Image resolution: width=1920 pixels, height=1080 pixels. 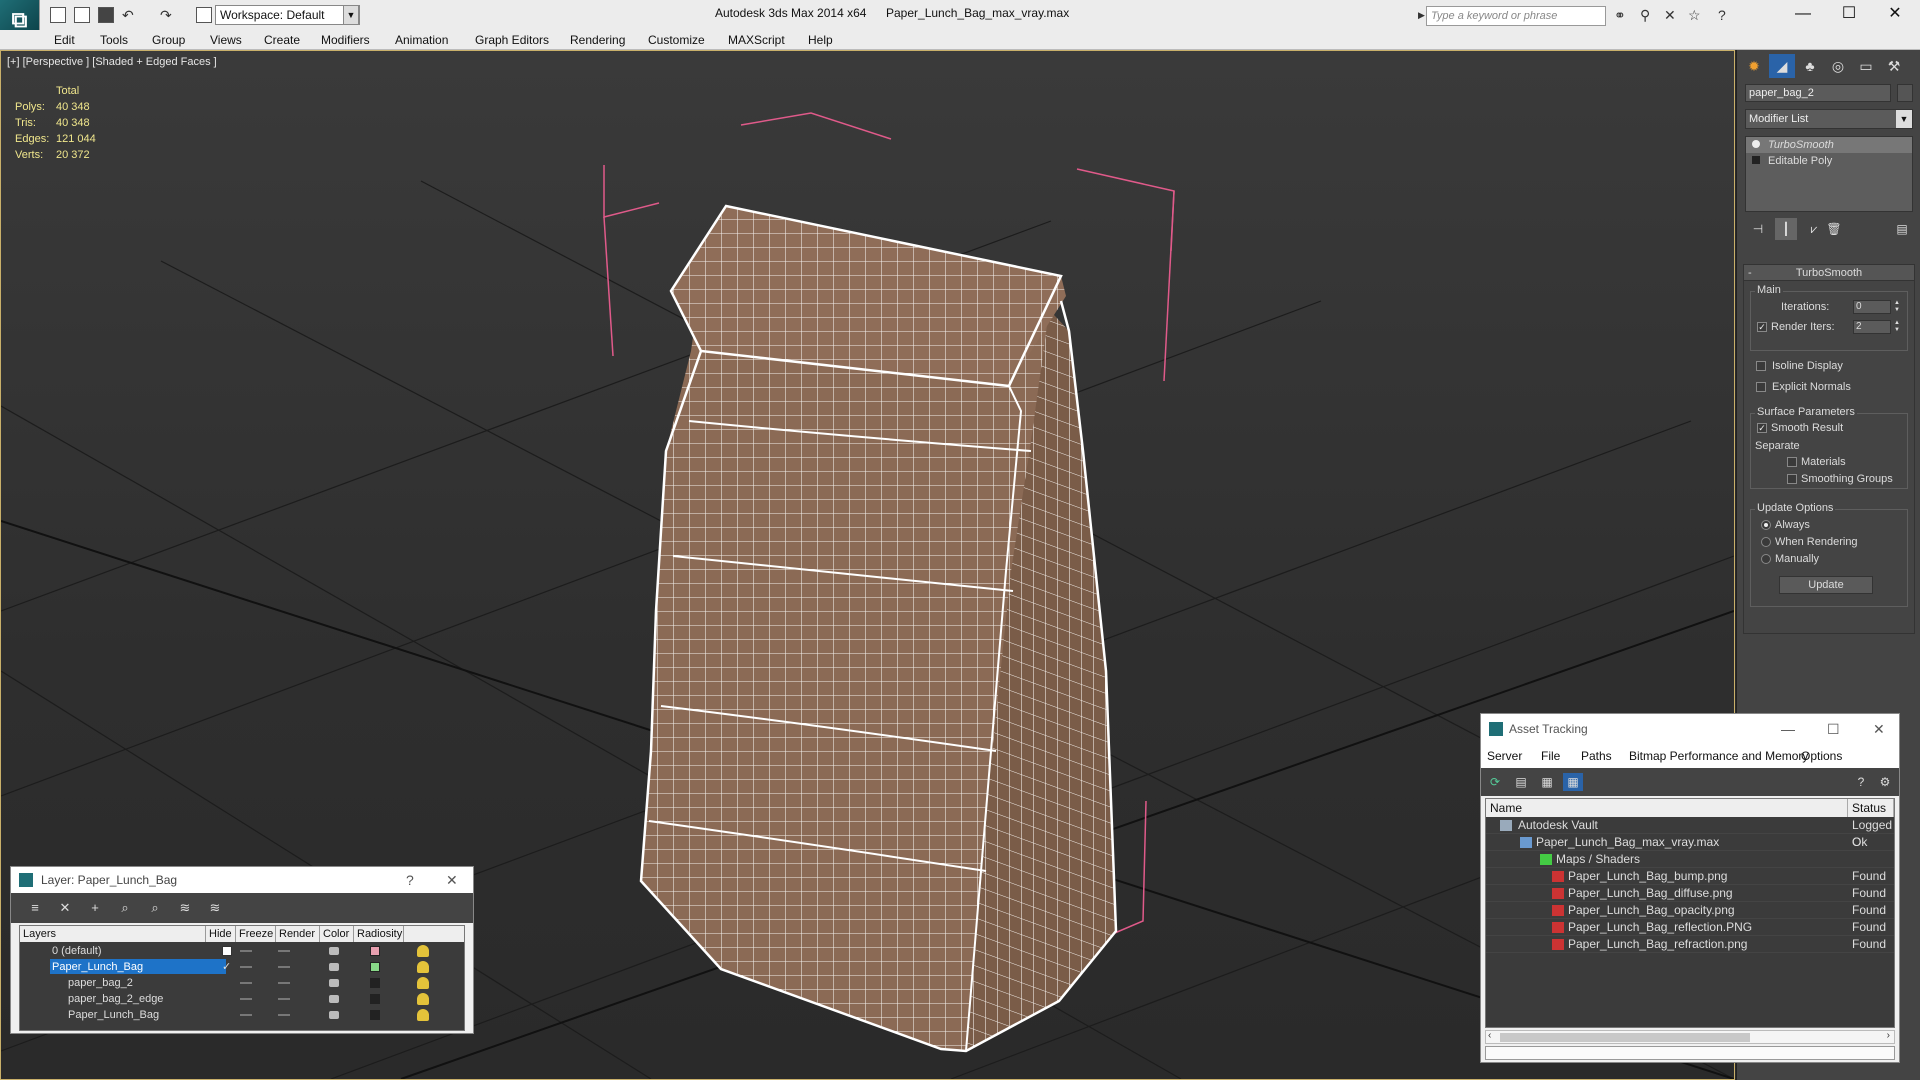 What do you see at coordinates (58, 15) in the screenshot?
I see `new-file-icon` at bounding box center [58, 15].